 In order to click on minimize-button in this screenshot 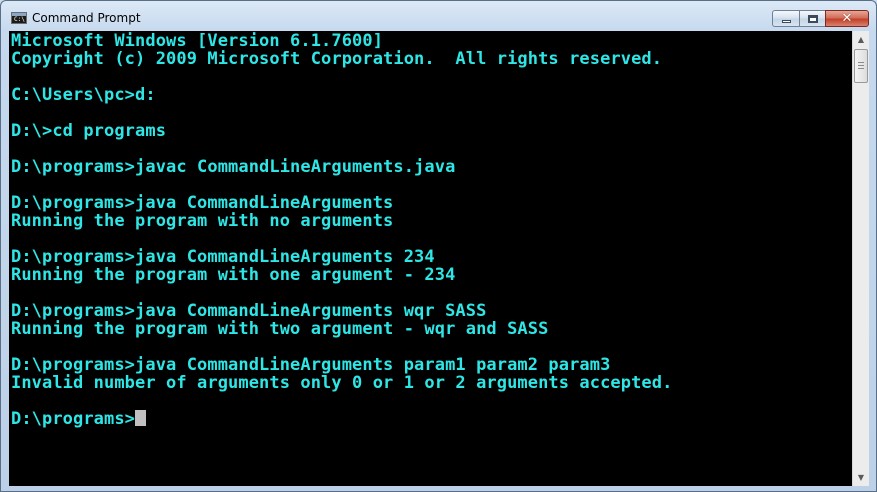, I will do `click(785, 18)`.